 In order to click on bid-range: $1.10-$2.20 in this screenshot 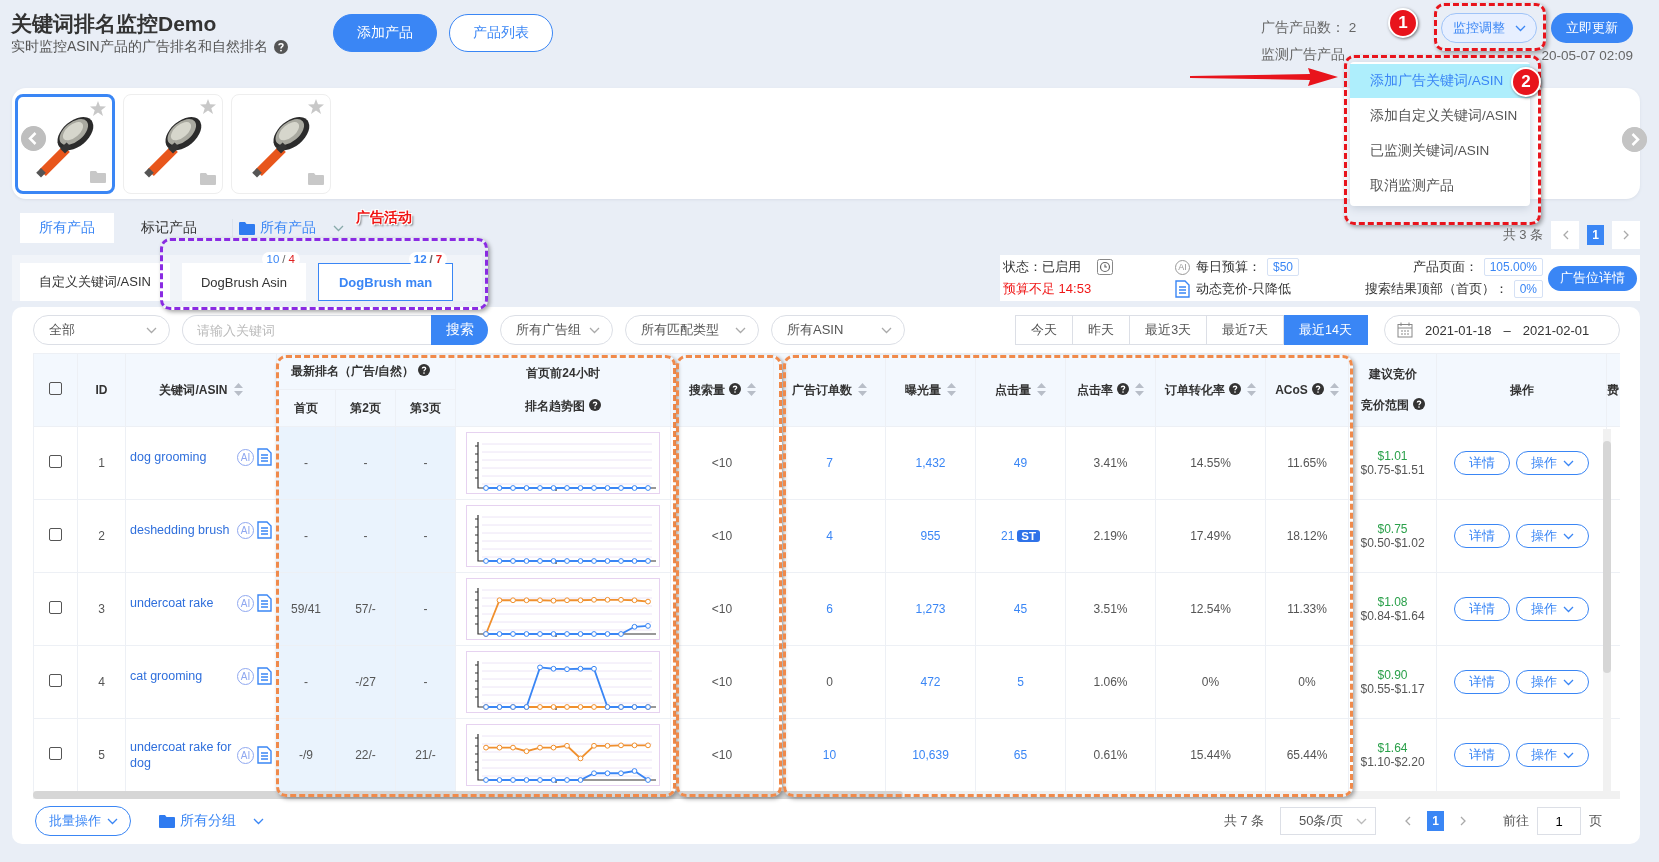, I will do `click(1392, 762)`.